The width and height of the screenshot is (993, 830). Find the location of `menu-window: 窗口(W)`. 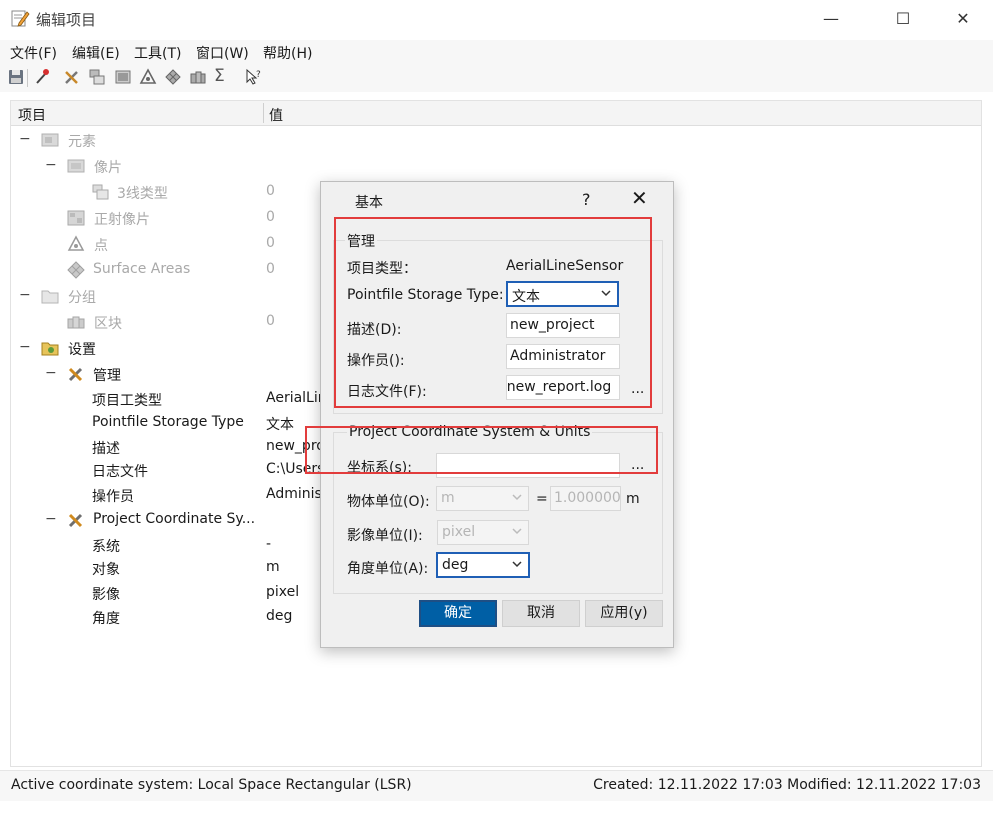

menu-window: 窗口(W) is located at coordinates (222, 53).